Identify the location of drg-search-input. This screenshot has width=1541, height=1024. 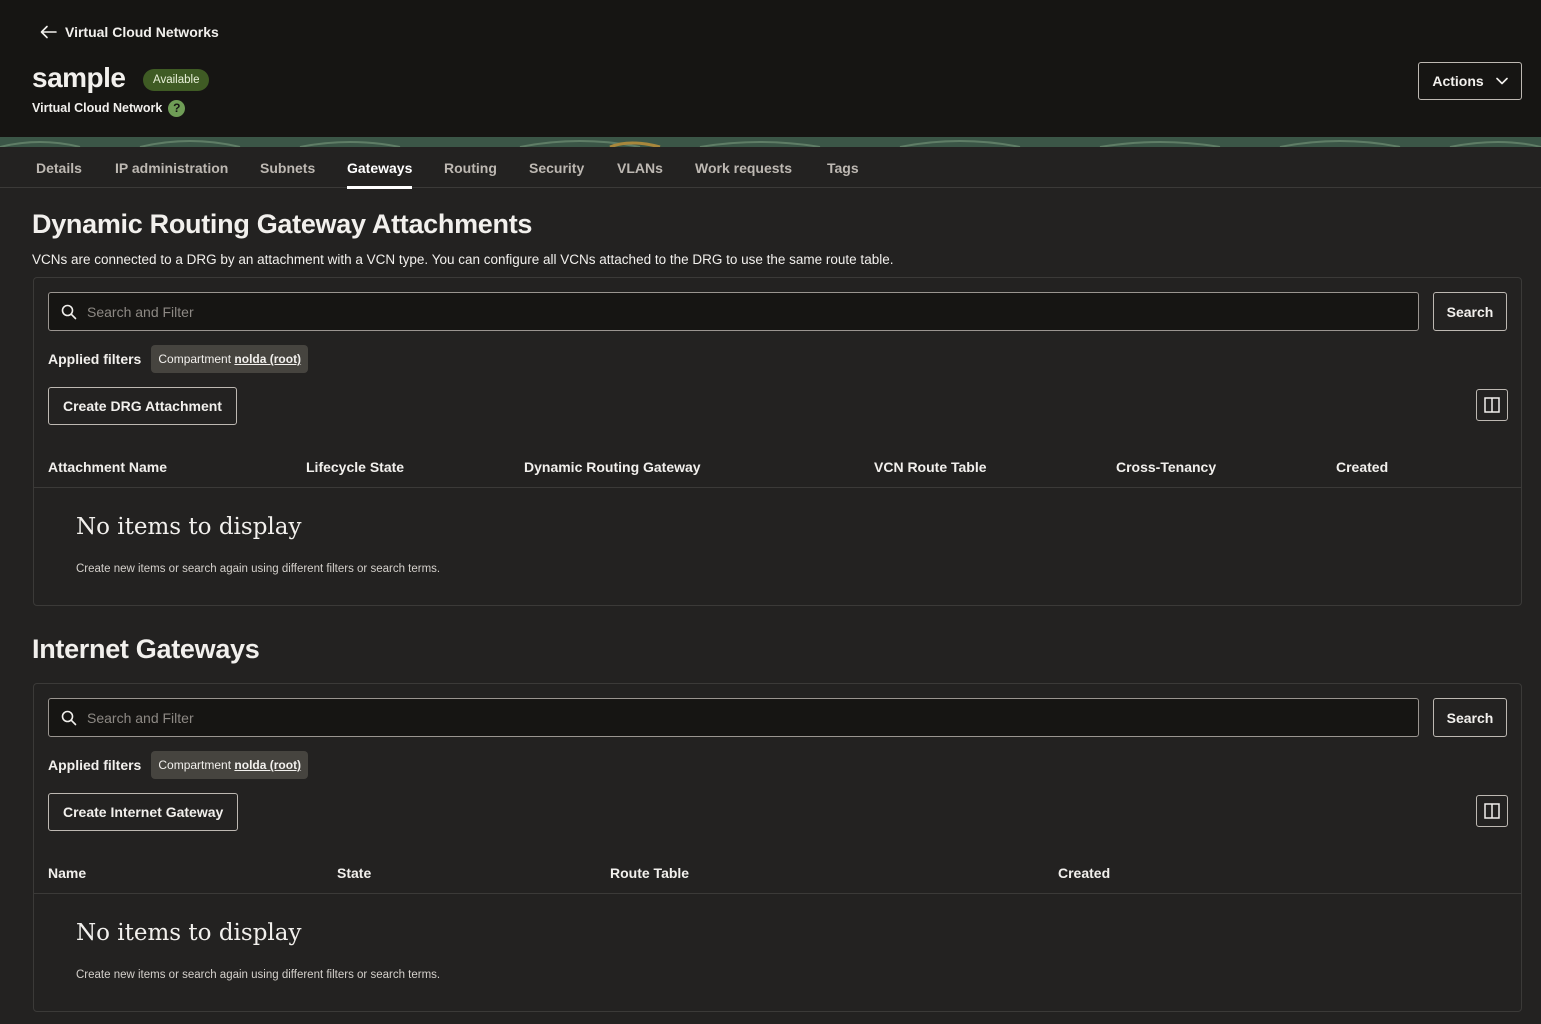
(752, 311).